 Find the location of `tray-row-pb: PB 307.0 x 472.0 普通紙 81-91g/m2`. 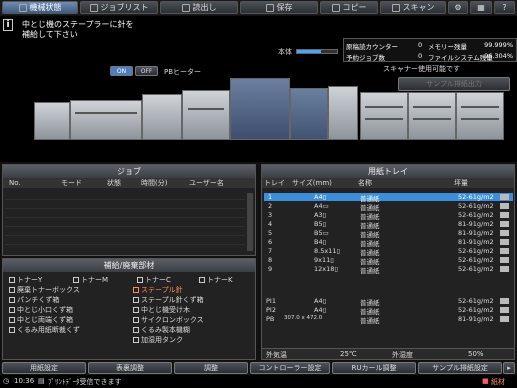

tray-row-pb: PB 307.0 x 472.0 普通紙 81-91g/m2 is located at coordinates (388, 320).